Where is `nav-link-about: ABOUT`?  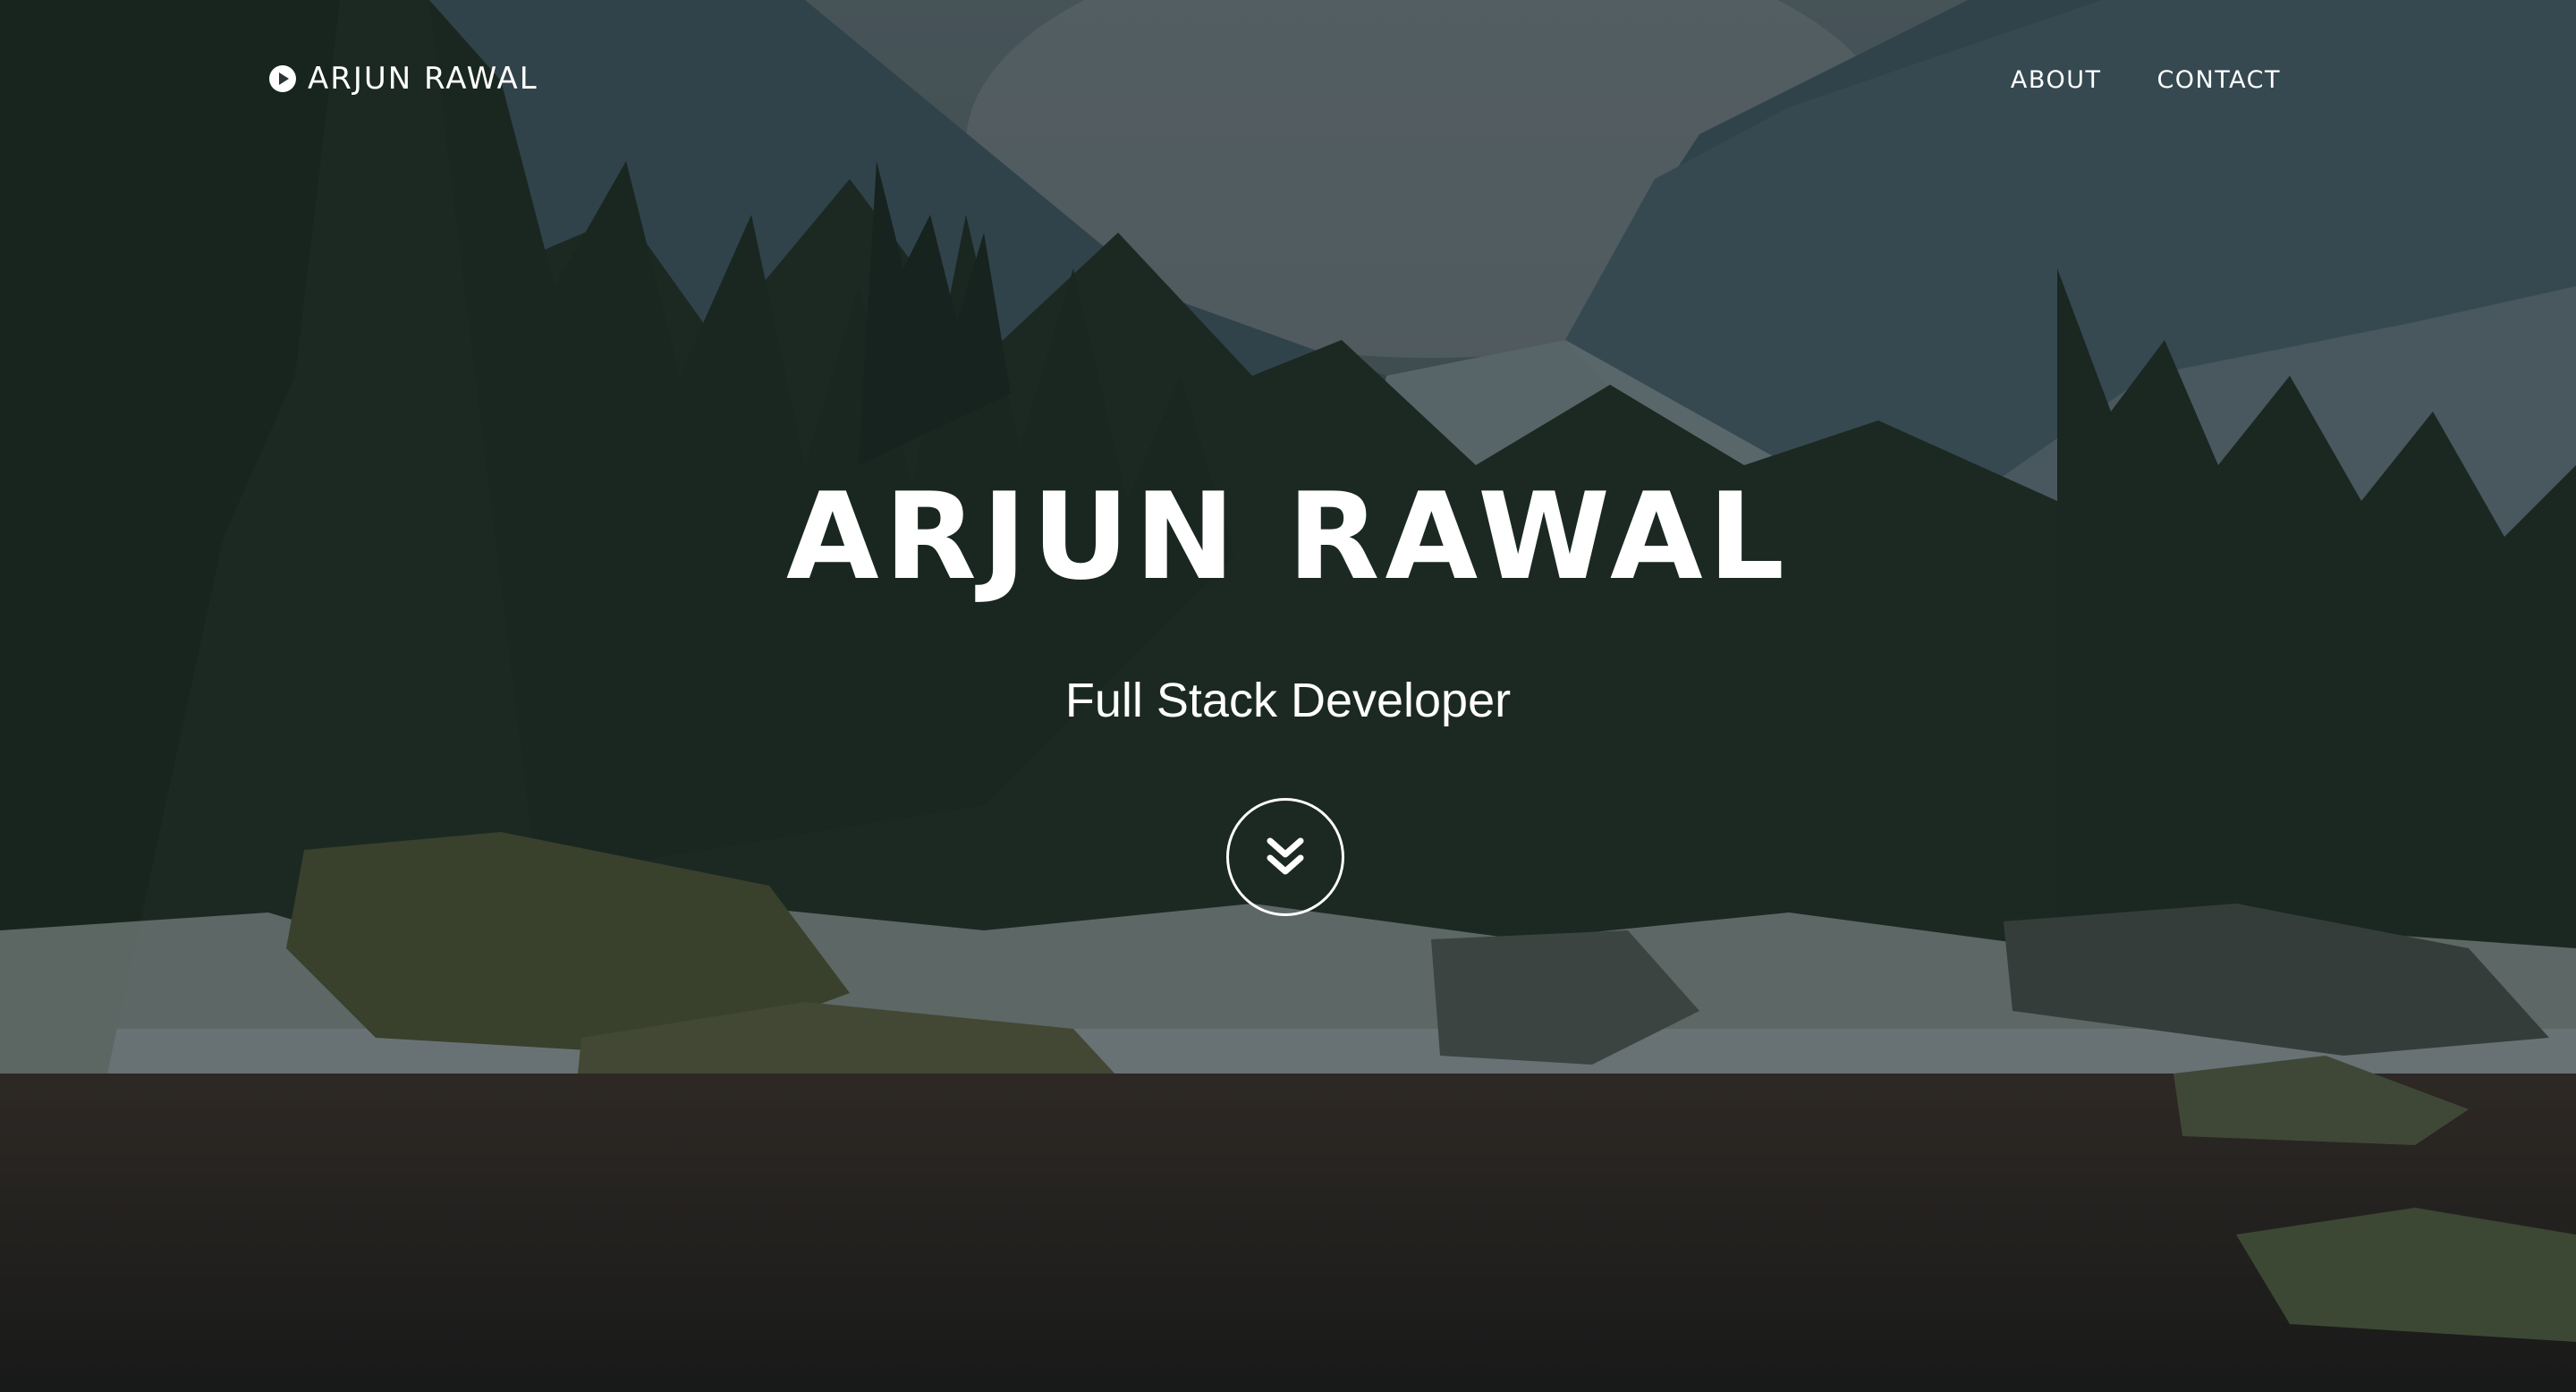
nav-link-about: ABOUT is located at coordinates (2056, 80).